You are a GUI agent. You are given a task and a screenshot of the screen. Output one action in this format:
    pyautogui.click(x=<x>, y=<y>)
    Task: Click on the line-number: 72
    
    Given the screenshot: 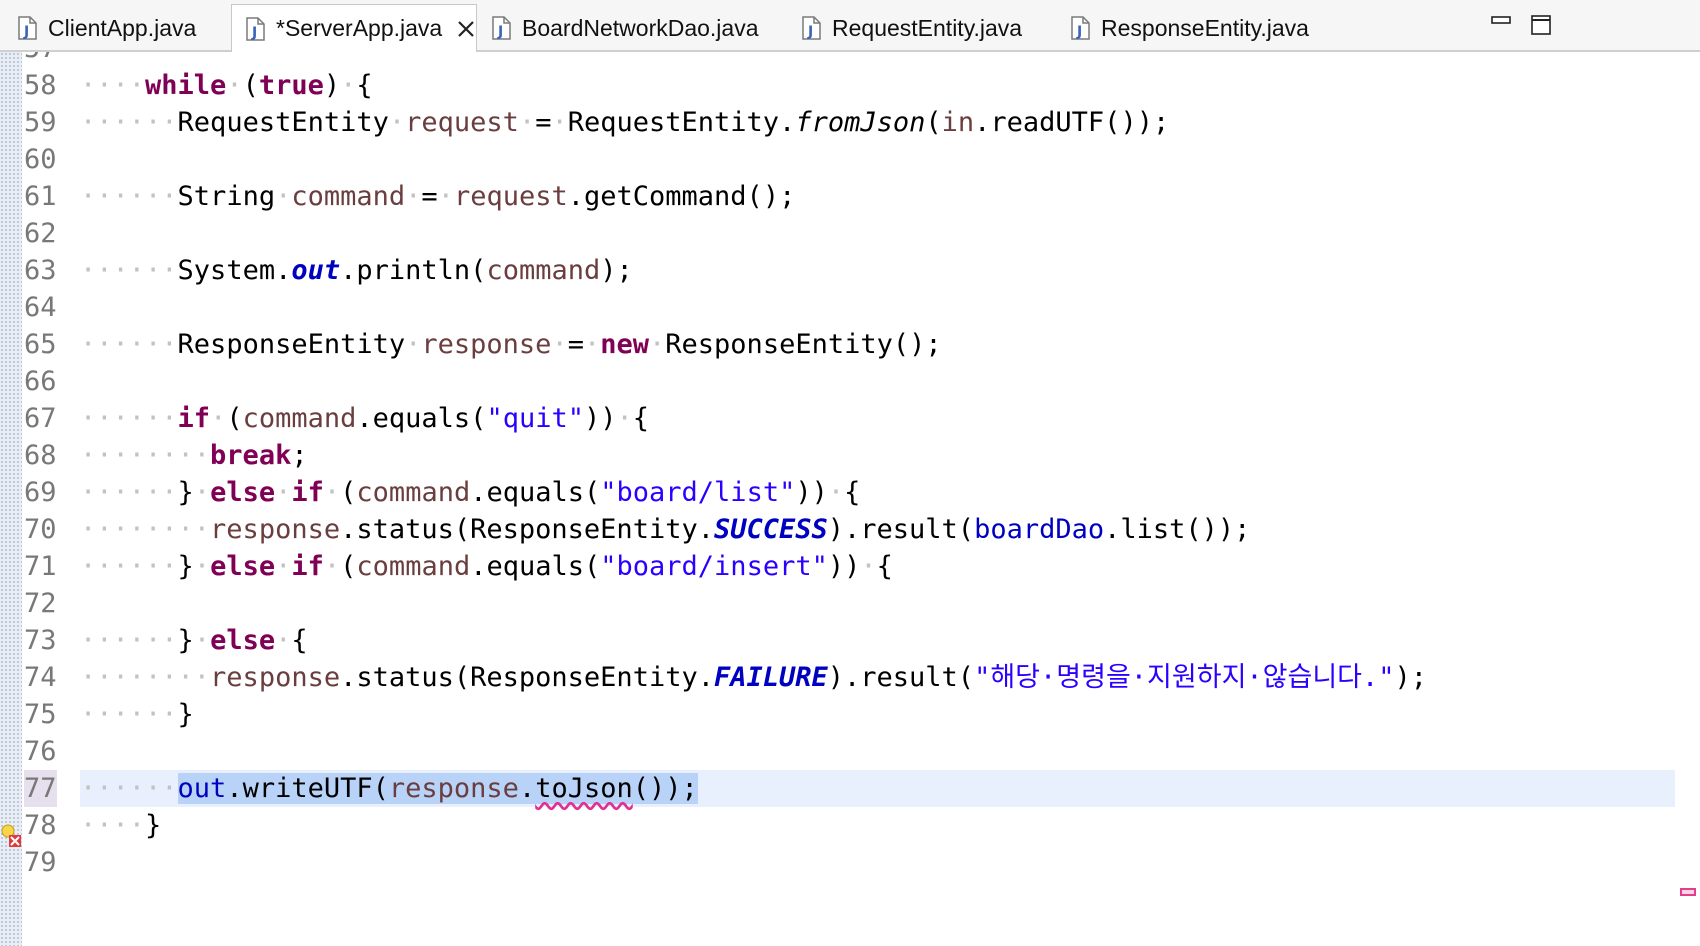 What is the action you would take?
    pyautogui.click(x=40, y=603)
    